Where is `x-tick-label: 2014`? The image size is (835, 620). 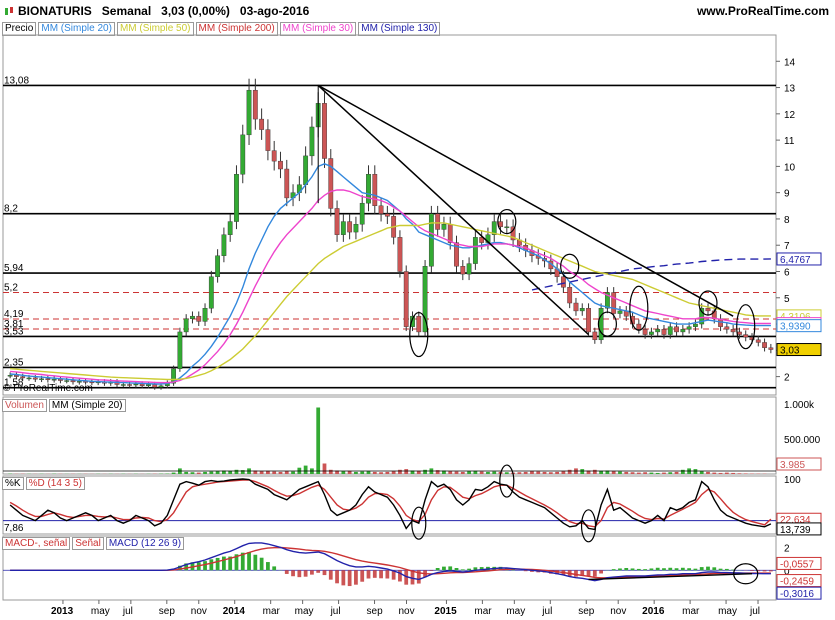 x-tick-label: 2014 is located at coordinates (234, 611).